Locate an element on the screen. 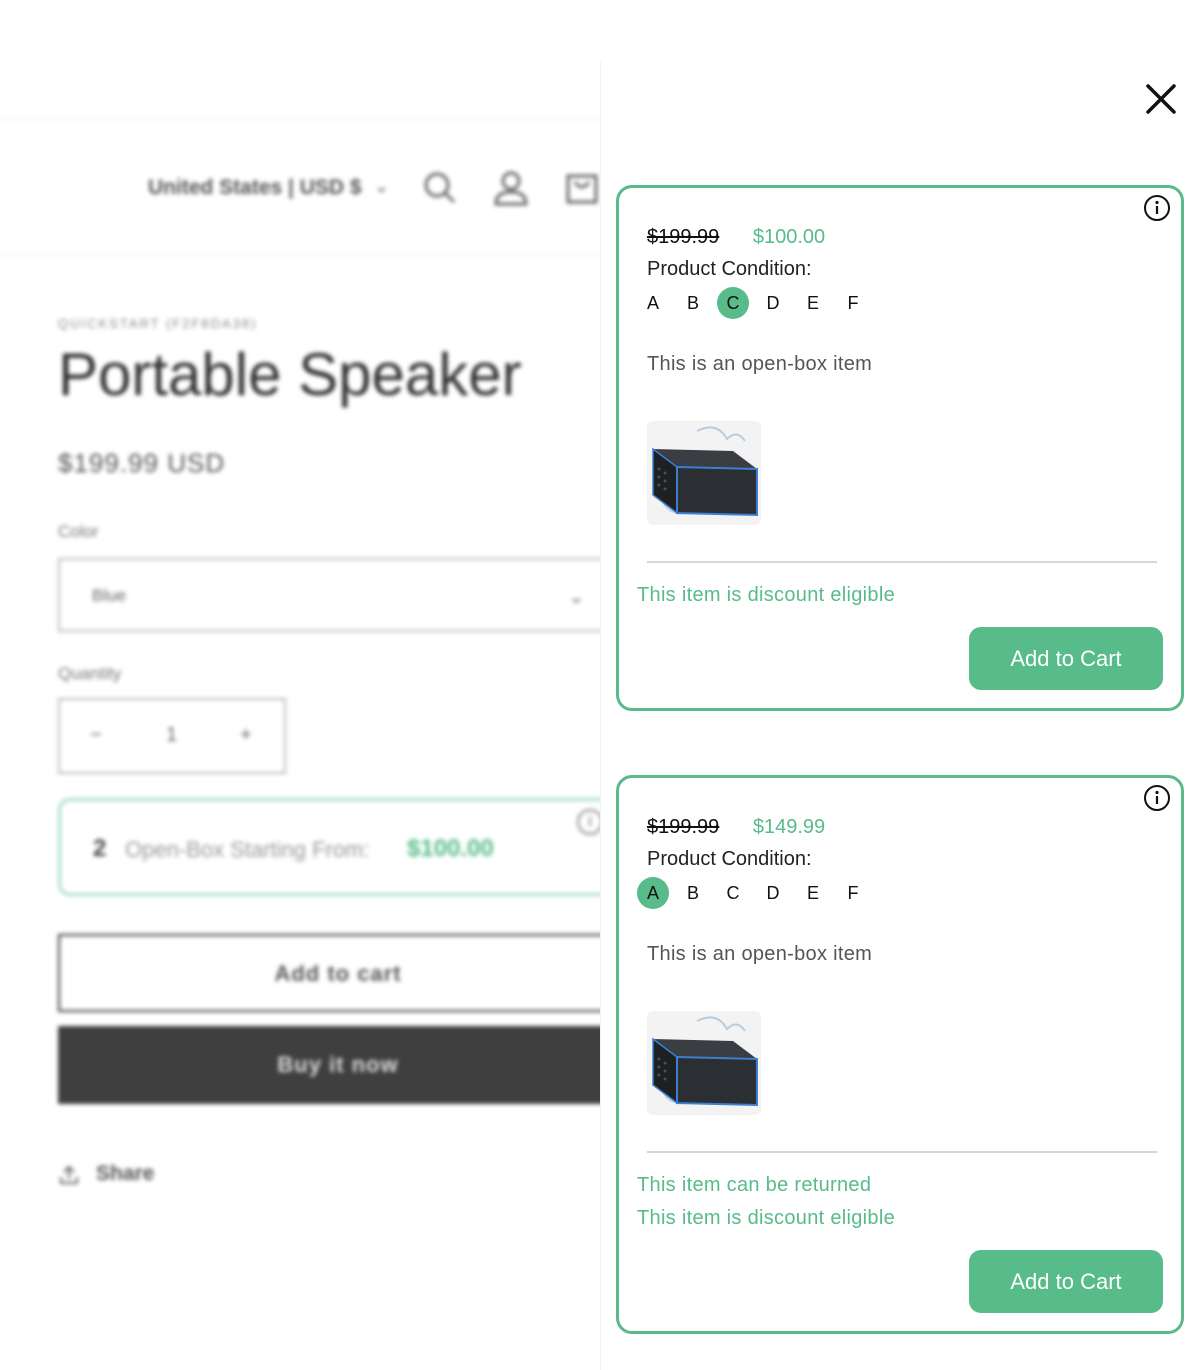 Image resolution: width=1200 pixels, height=1370 pixels. open-box-label: Open-Box Starting From: is located at coordinates (247, 849).